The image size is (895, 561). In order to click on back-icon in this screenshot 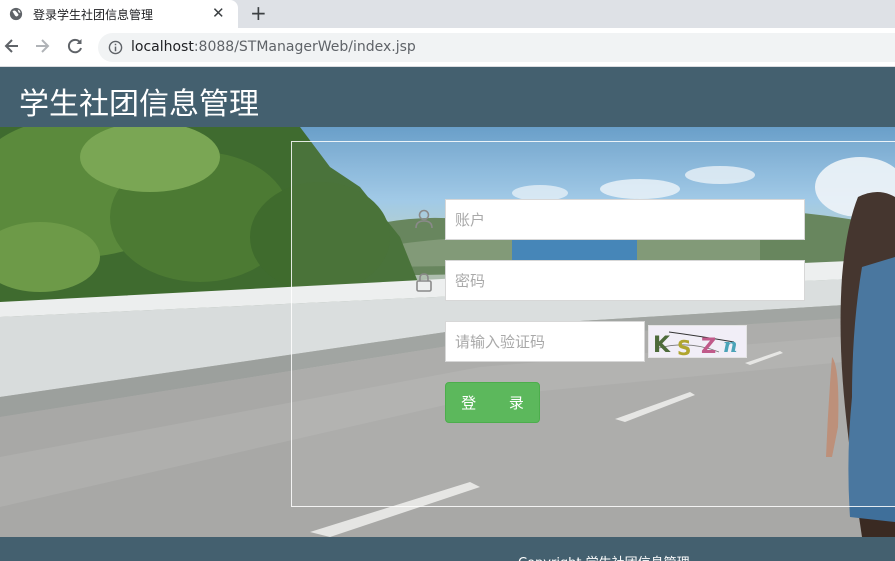, I will do `click(12, 46)`.